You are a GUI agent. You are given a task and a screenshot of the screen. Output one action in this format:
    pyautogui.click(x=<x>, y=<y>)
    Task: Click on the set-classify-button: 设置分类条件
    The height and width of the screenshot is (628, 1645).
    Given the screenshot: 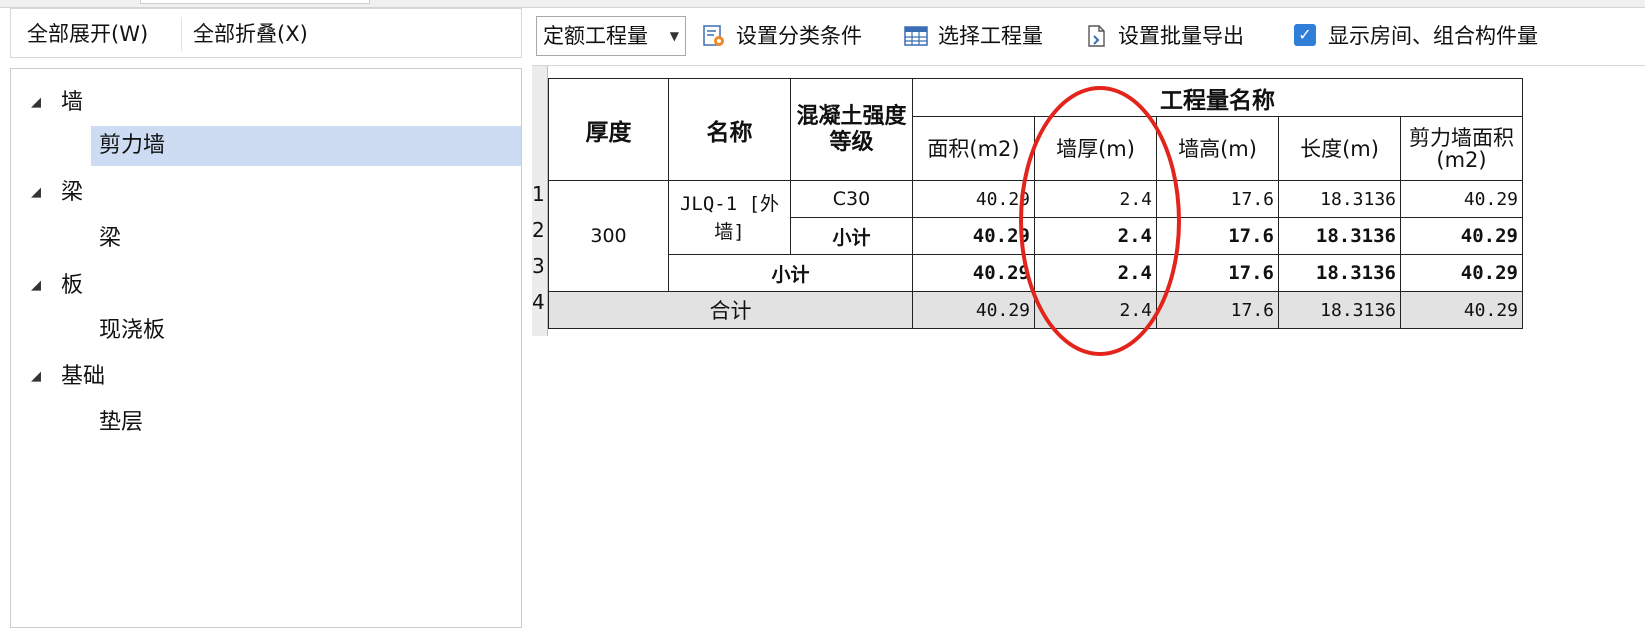 What is the action you would take?
    pyautogui.click(x=797, y=36)
    